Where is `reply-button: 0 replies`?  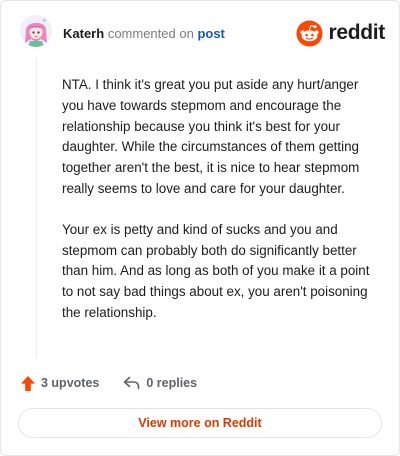 reply-button: 0 replies is located at coordinates (160, 383).